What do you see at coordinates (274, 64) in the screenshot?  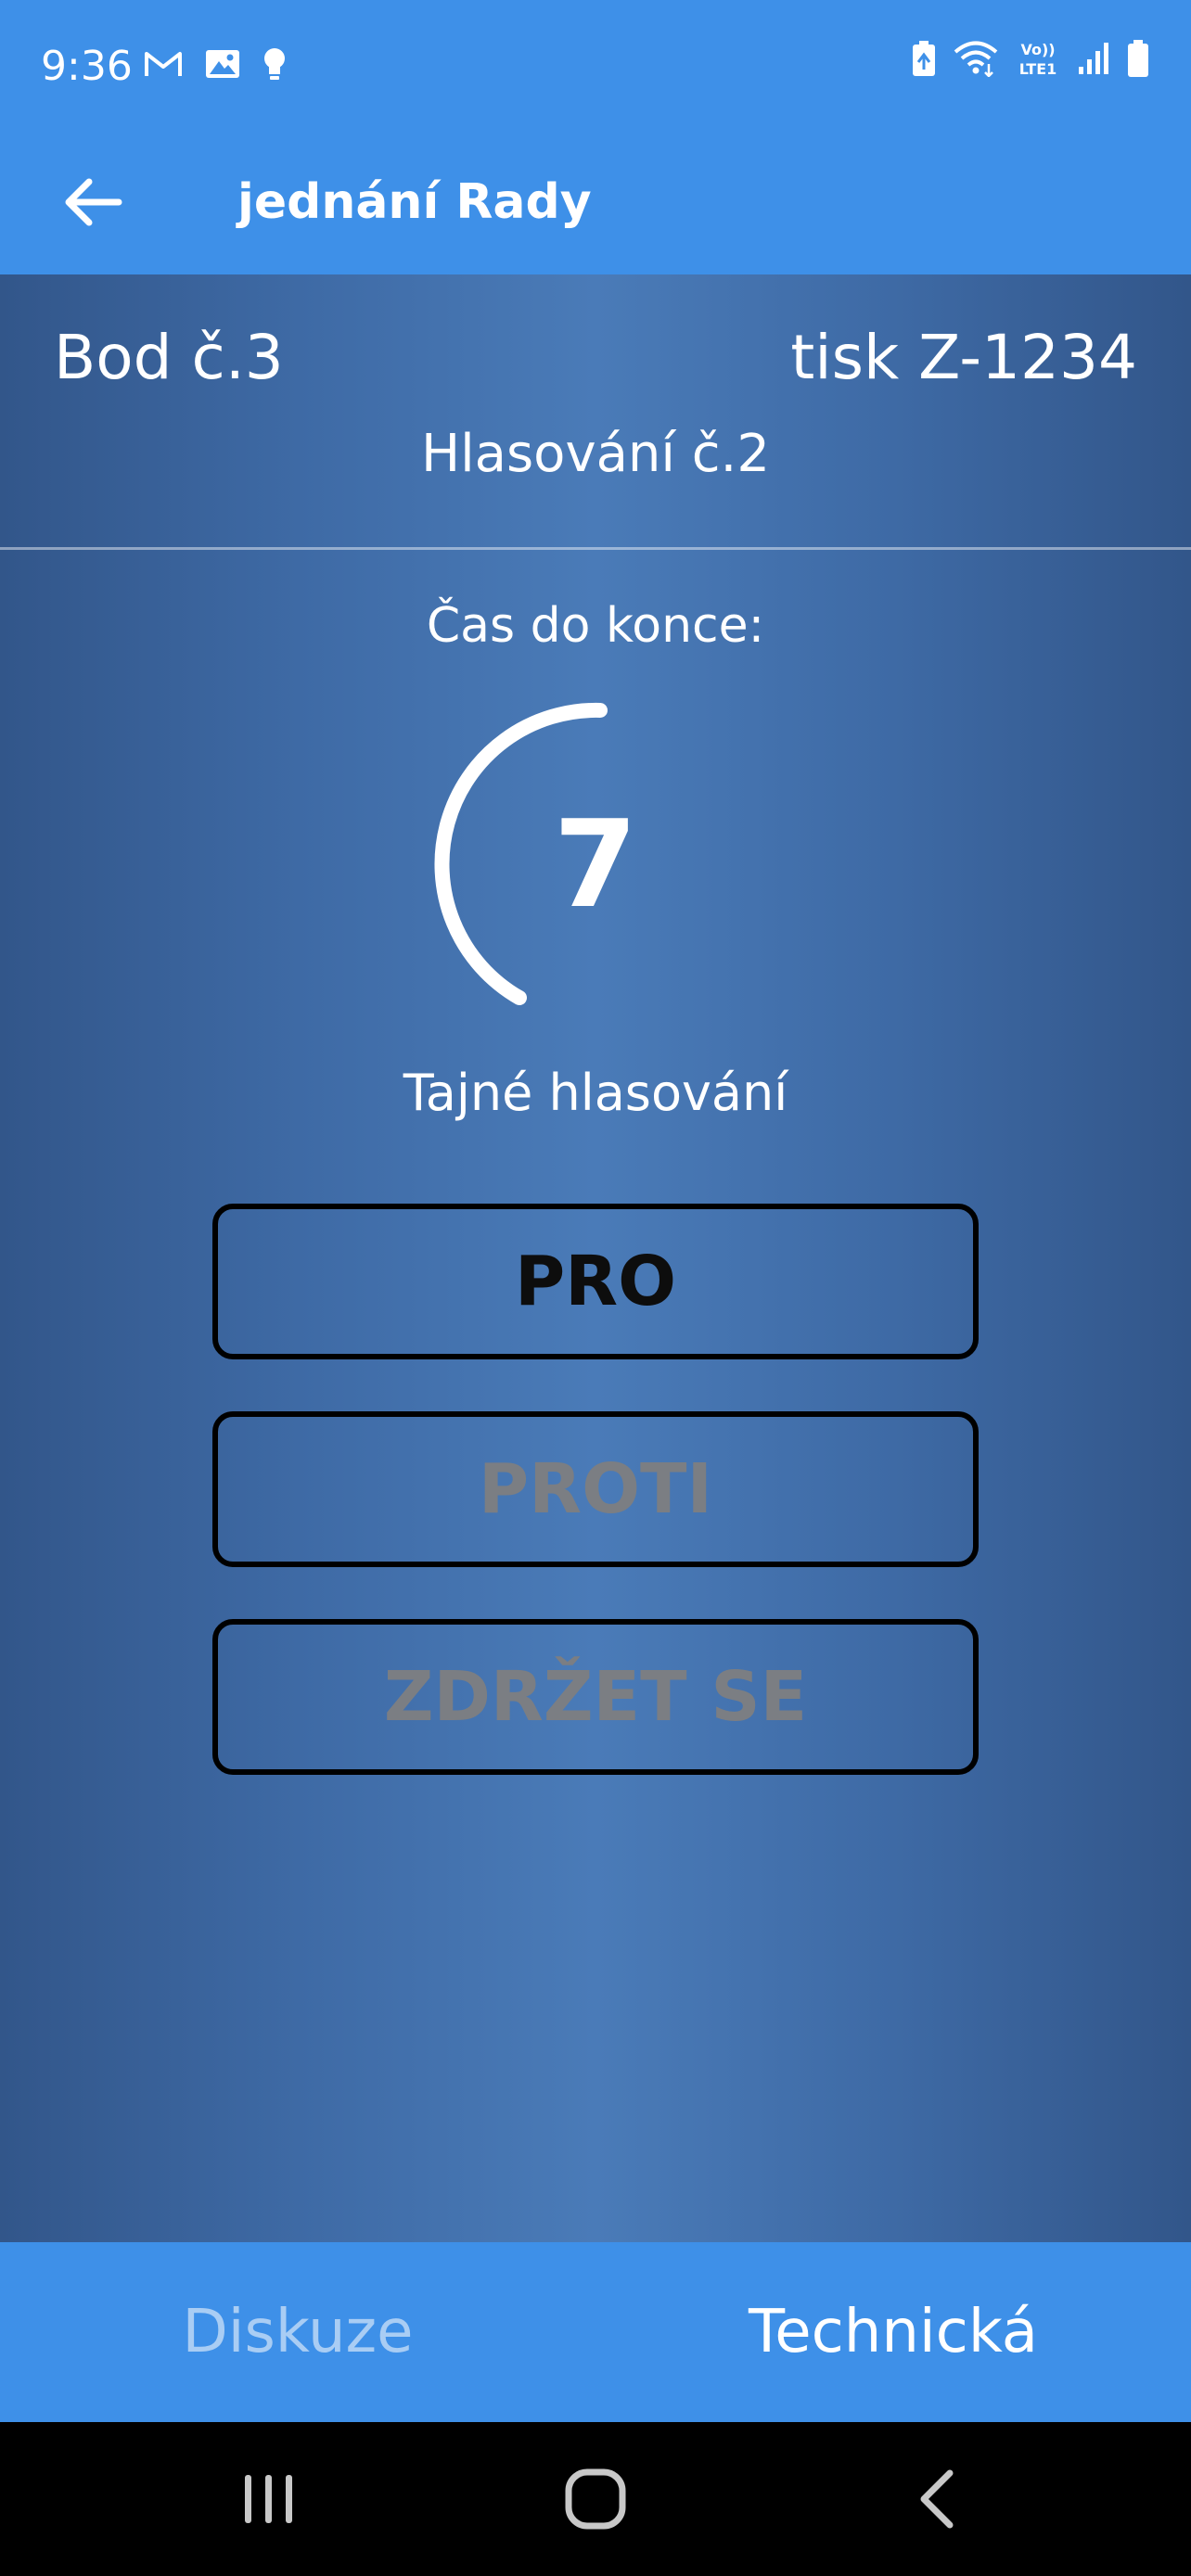 I see `bulb-icon` at bounding box center [274, 64].